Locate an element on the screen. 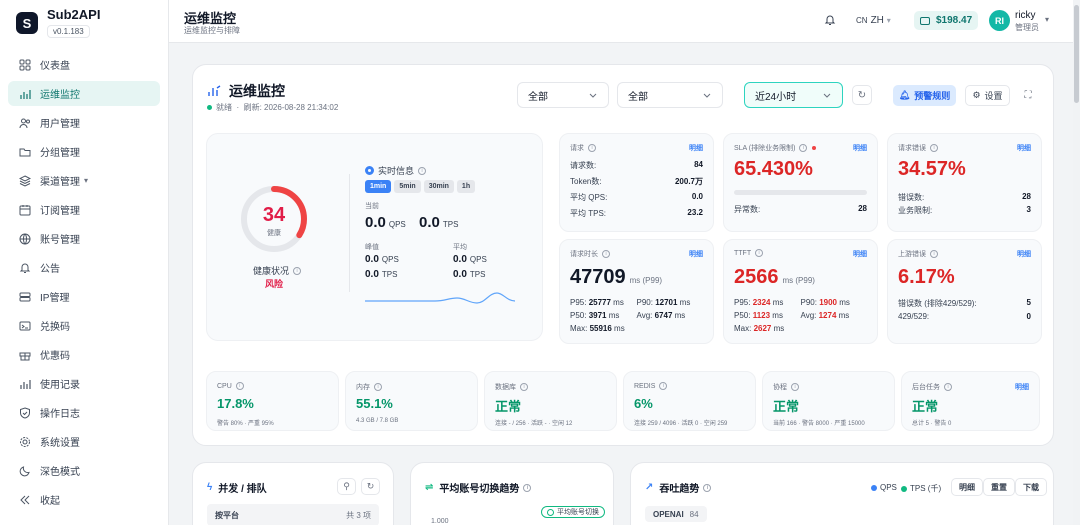 The width and height of the screenshot is (1080, 525). settings-button: ⚙ 设置 is located at coordinates (987, 95).